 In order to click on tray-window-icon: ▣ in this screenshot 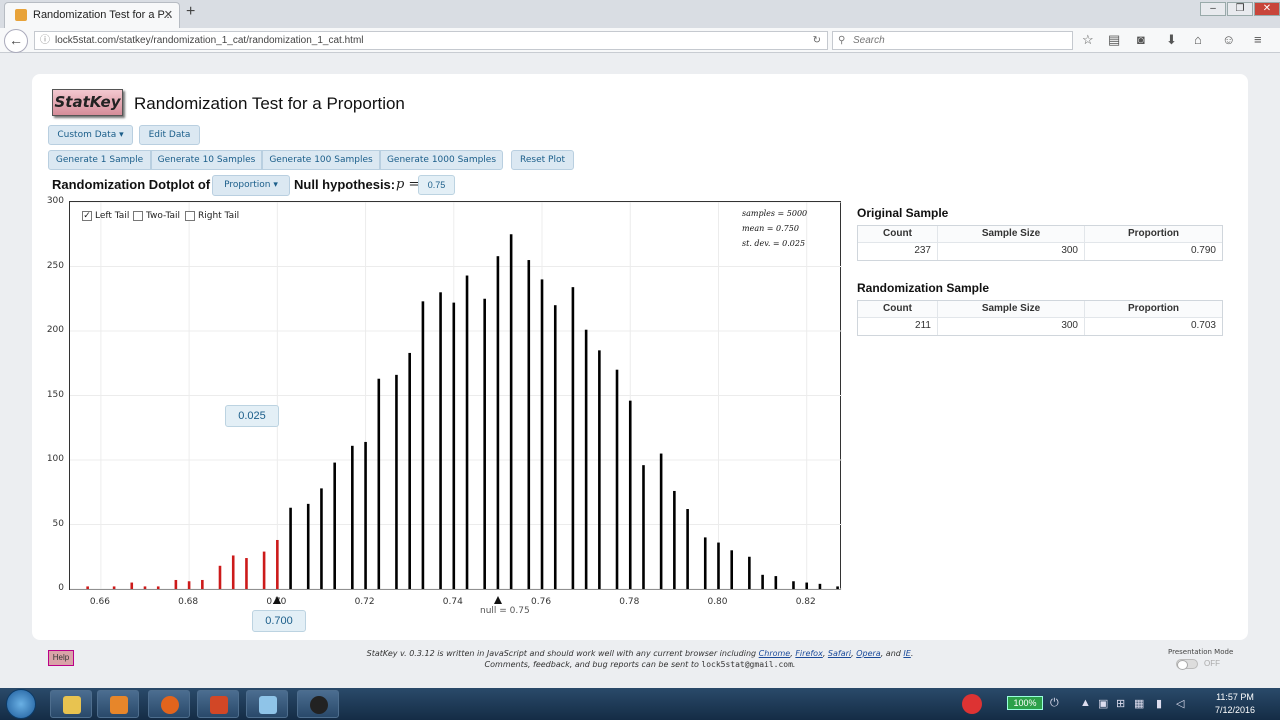, I will do `click(1103, 703)`.